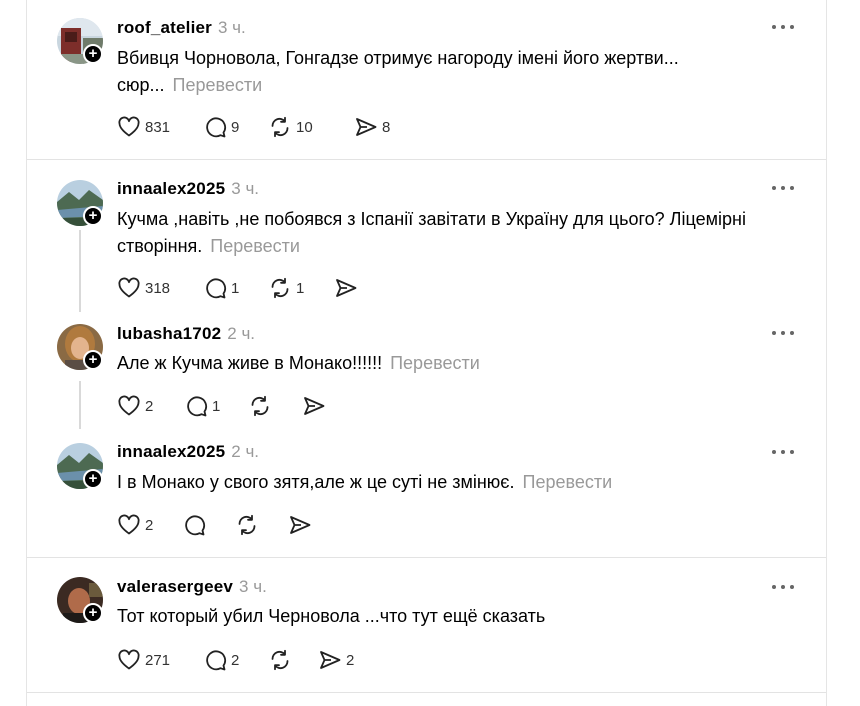 The width and height of the screenshot is (860, 706). I want to click on like-count: 271, so click(158, 660).